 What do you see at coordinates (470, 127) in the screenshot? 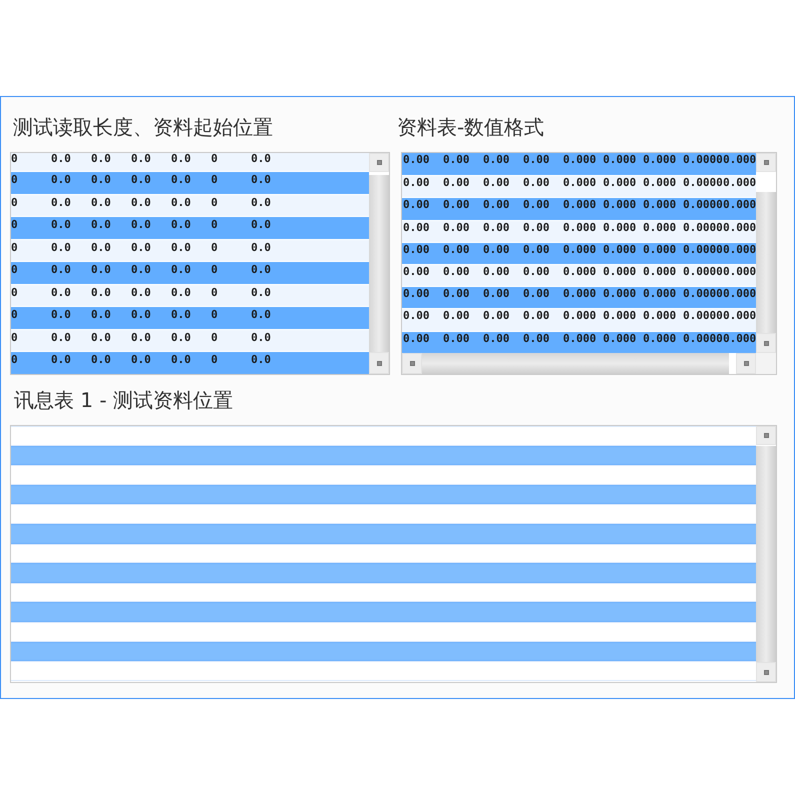
I see `section-title: 资料表-数值格式` at bounding box center [470, 127].